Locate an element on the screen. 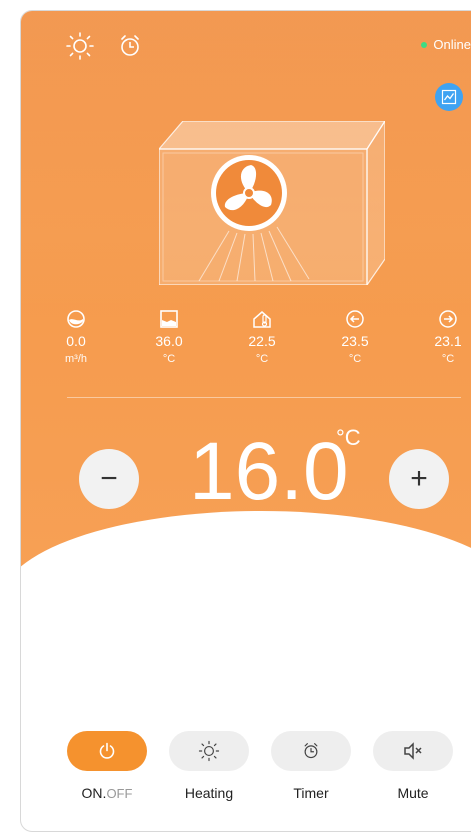  fan-icon is located at coordinates (249, 193).